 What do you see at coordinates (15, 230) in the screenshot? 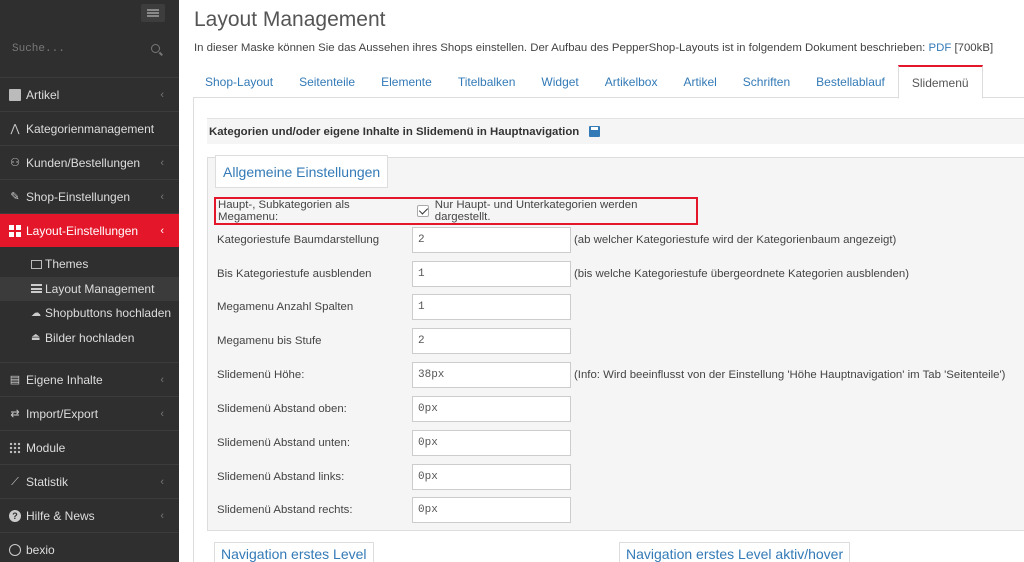
I see `grid-icon` at bounding box center [15, 230].